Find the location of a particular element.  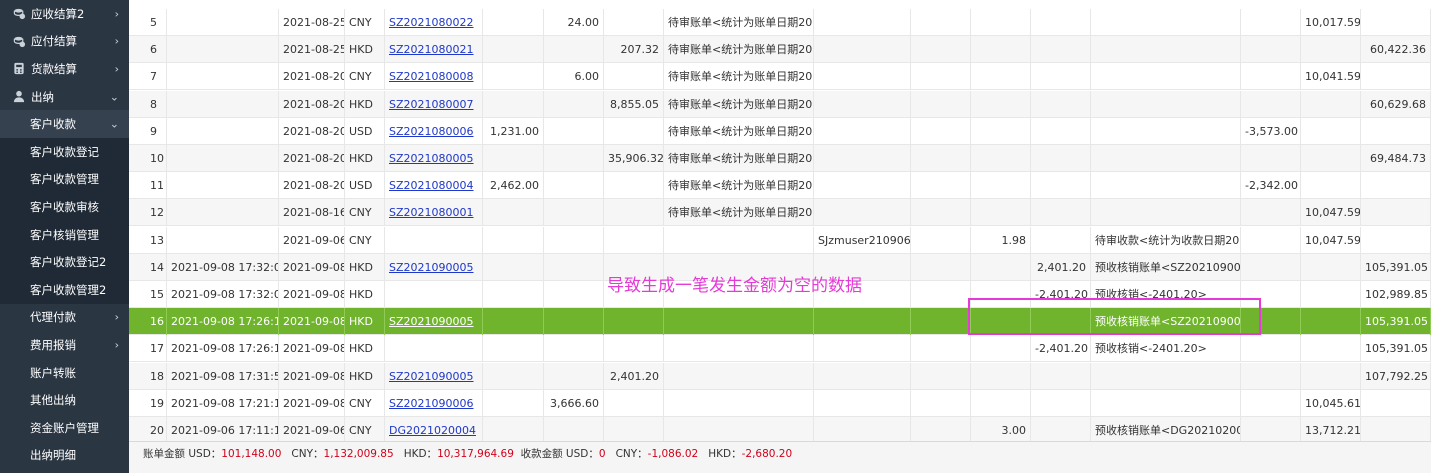

sidebar-item-14: 其他出纳 is located at coordinates (64, 400).